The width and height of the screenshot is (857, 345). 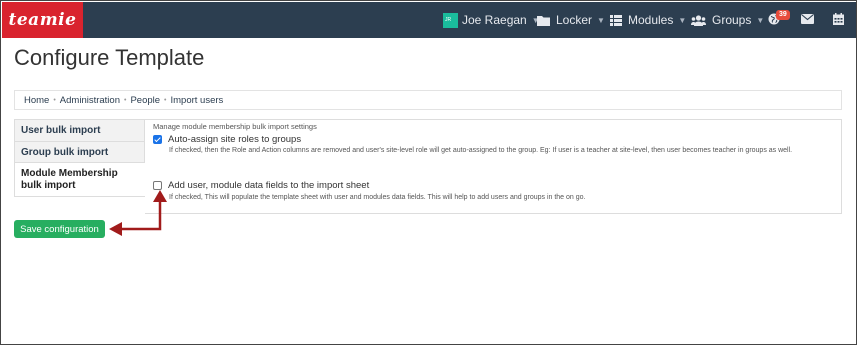 I want to click on annotation-arrow, so click(x=138, y=213).